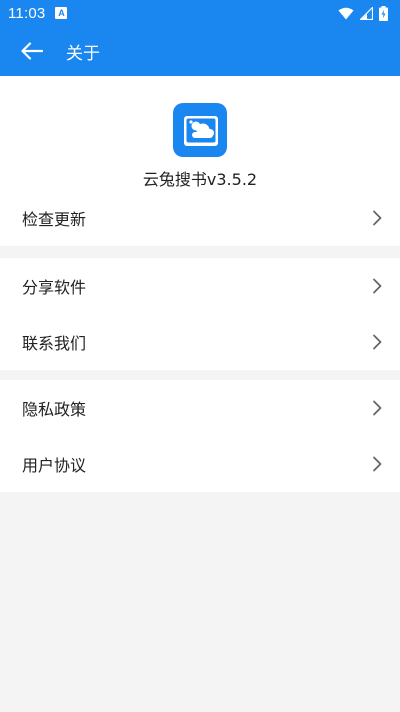 The width and height of the screenshot is (400, 712). Describe the element at coordinates (27, 13) in the screenshot. I see `status-time: 11:03` at that location.